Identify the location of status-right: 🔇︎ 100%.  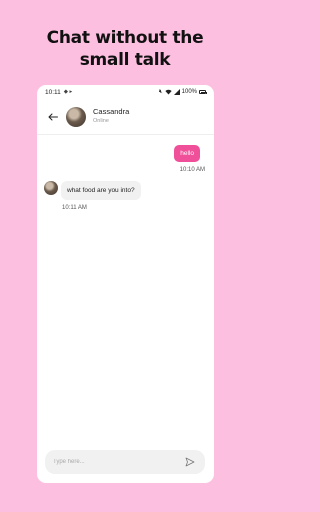
(182, 92).